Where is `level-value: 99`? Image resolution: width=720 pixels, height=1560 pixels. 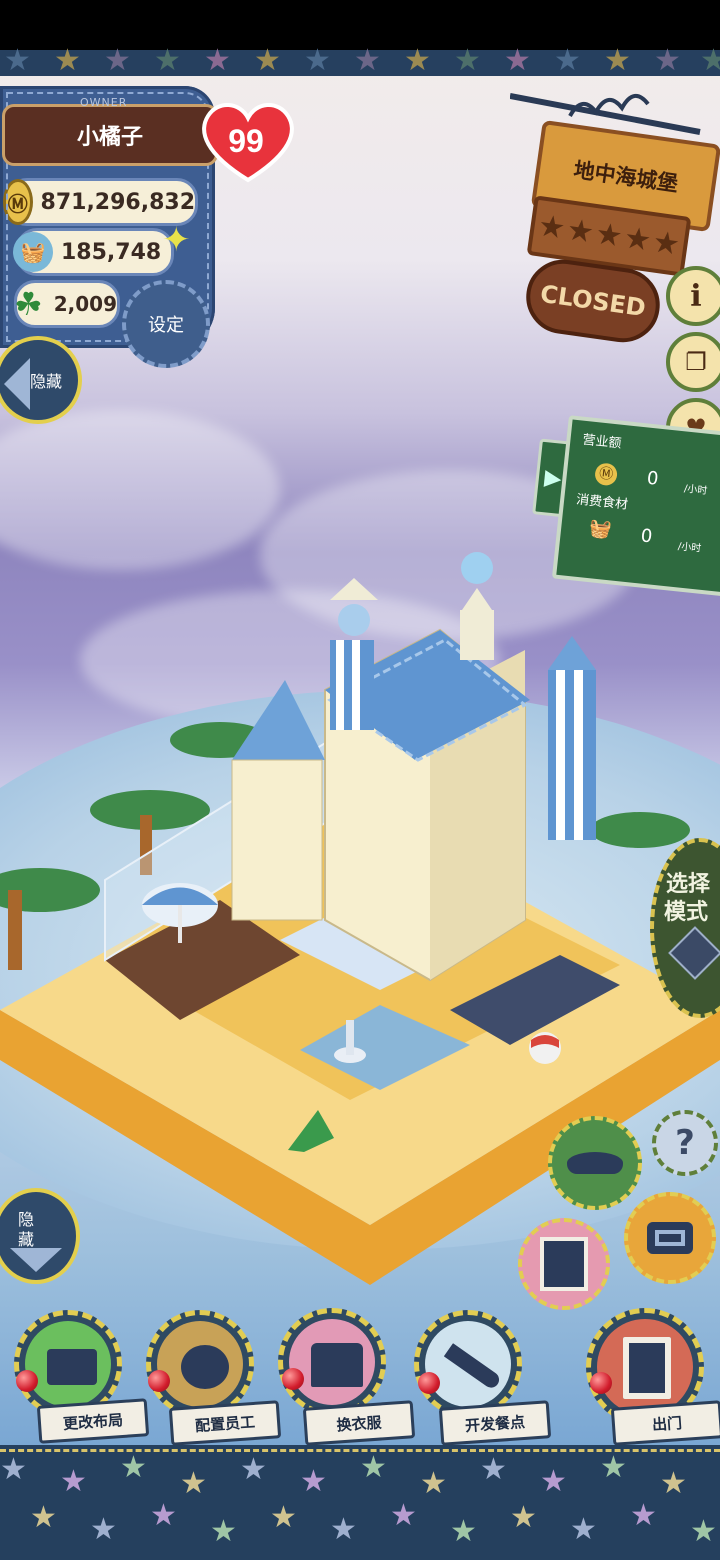 level-value: 99 is located at coordinates (246, 141).